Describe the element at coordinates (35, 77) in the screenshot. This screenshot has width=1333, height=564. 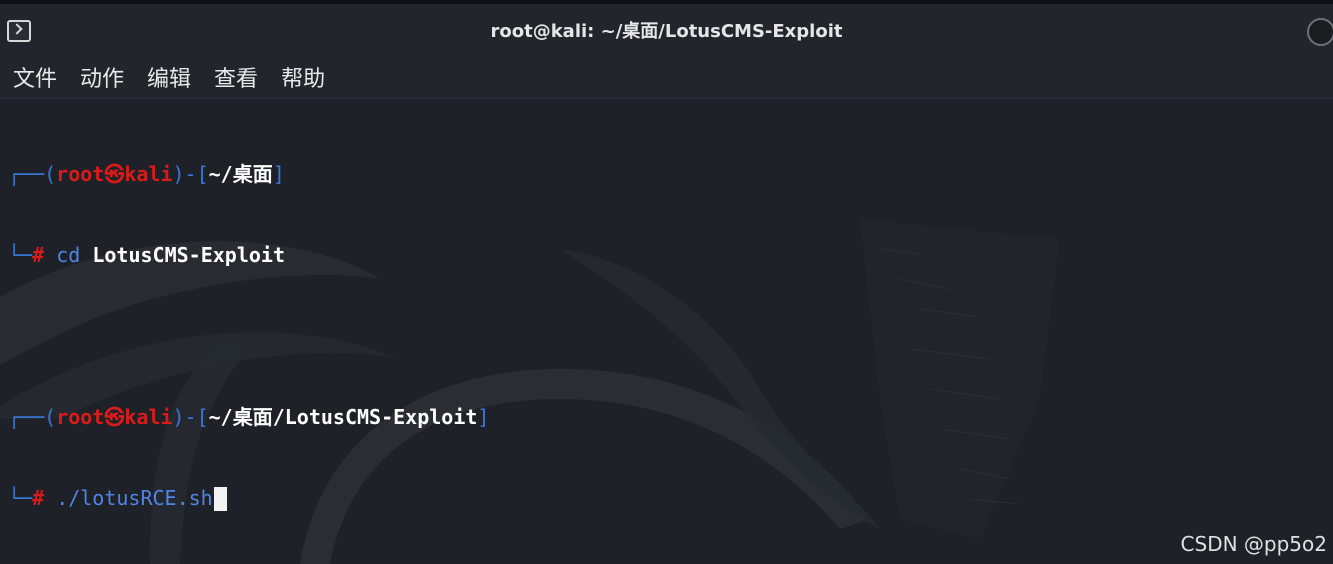
I see `menu-file: 文件` at that location.